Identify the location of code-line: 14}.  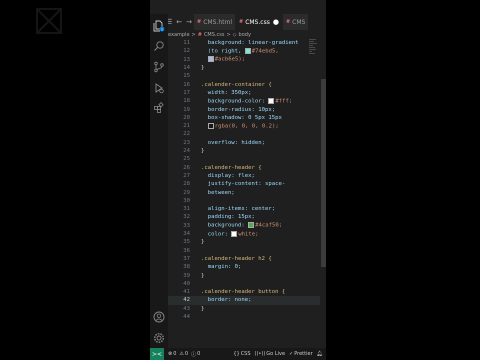
(244, 68).